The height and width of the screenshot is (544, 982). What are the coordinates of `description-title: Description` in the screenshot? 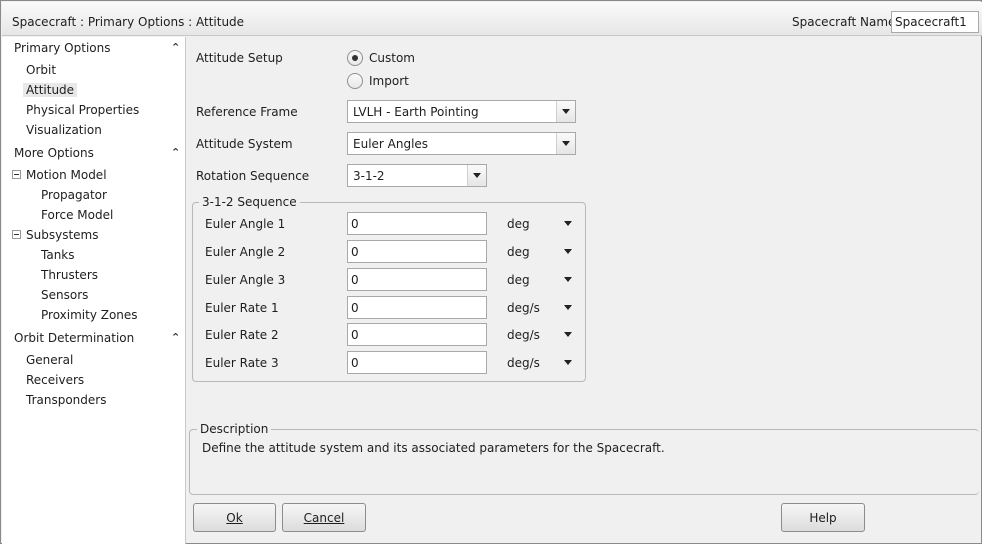 It's located at (234, 429).